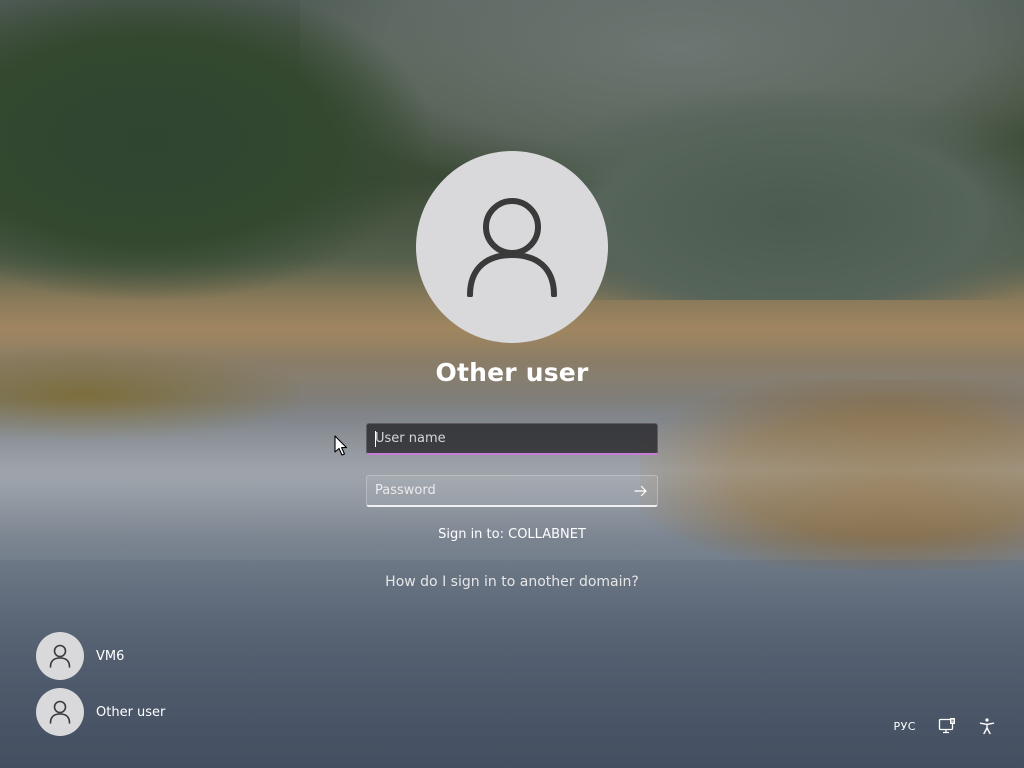  I want to click on accessibility-icon, so click(987, 726).